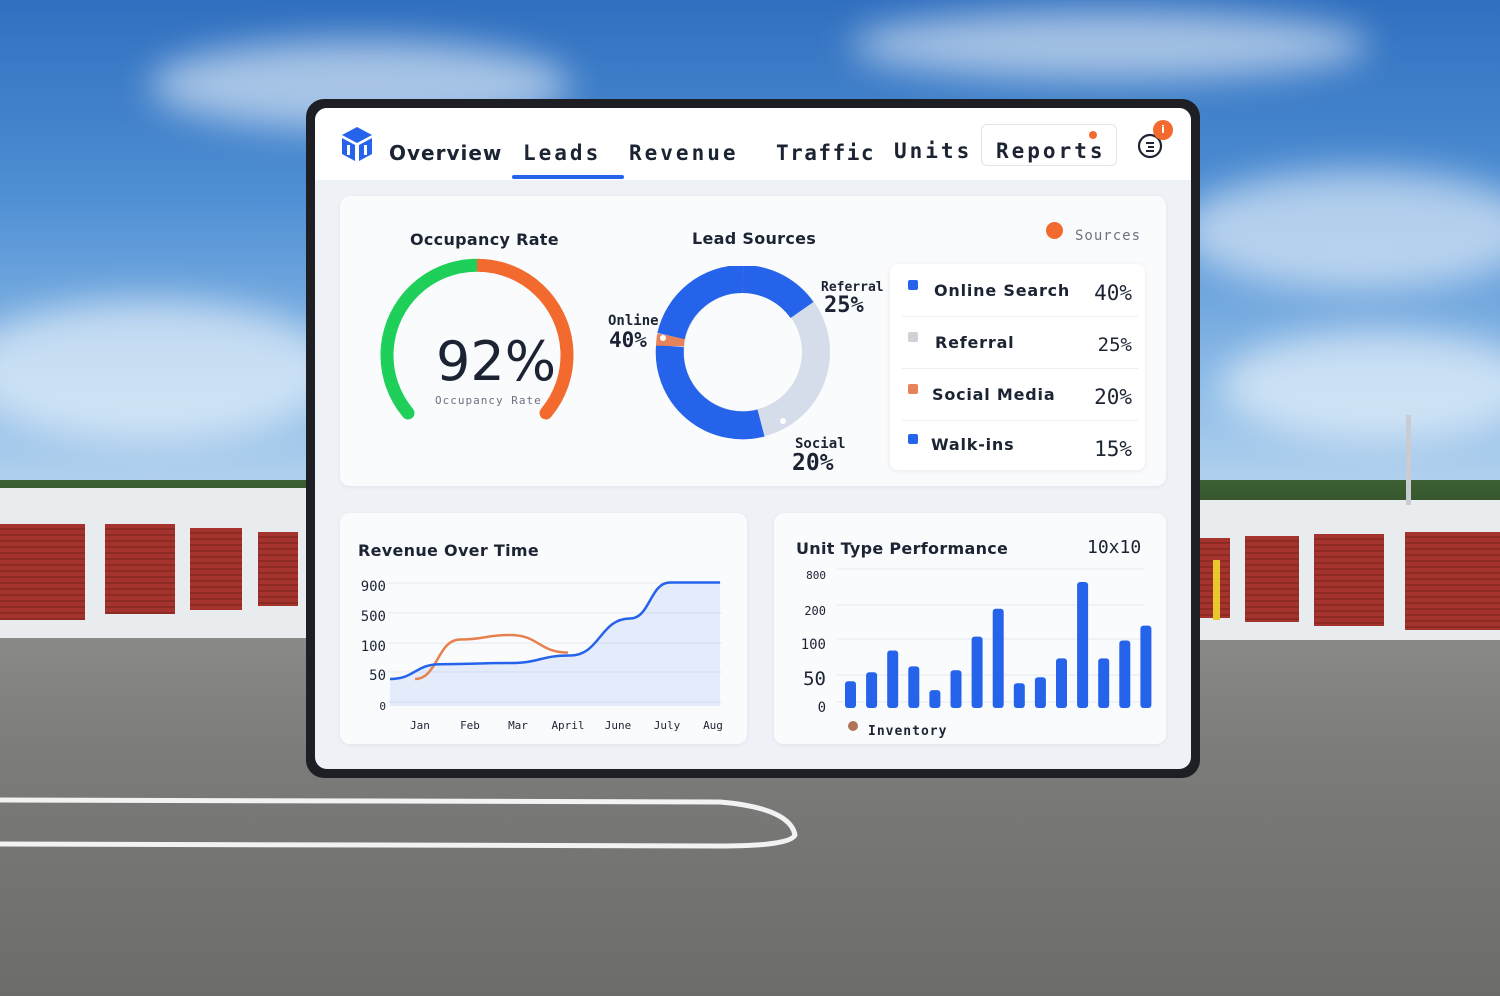  I want to click on occupancy-title: Occupancy Rate, so click(484, 239).